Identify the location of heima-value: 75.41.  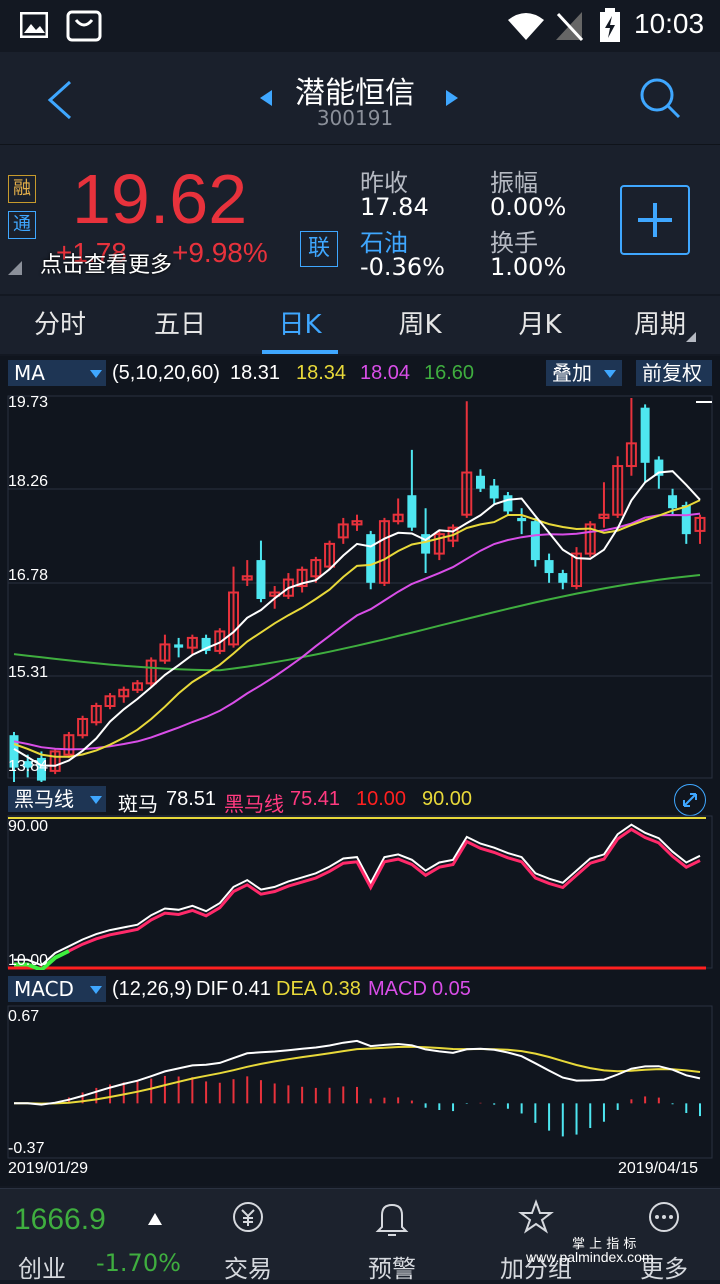
(315, 799).